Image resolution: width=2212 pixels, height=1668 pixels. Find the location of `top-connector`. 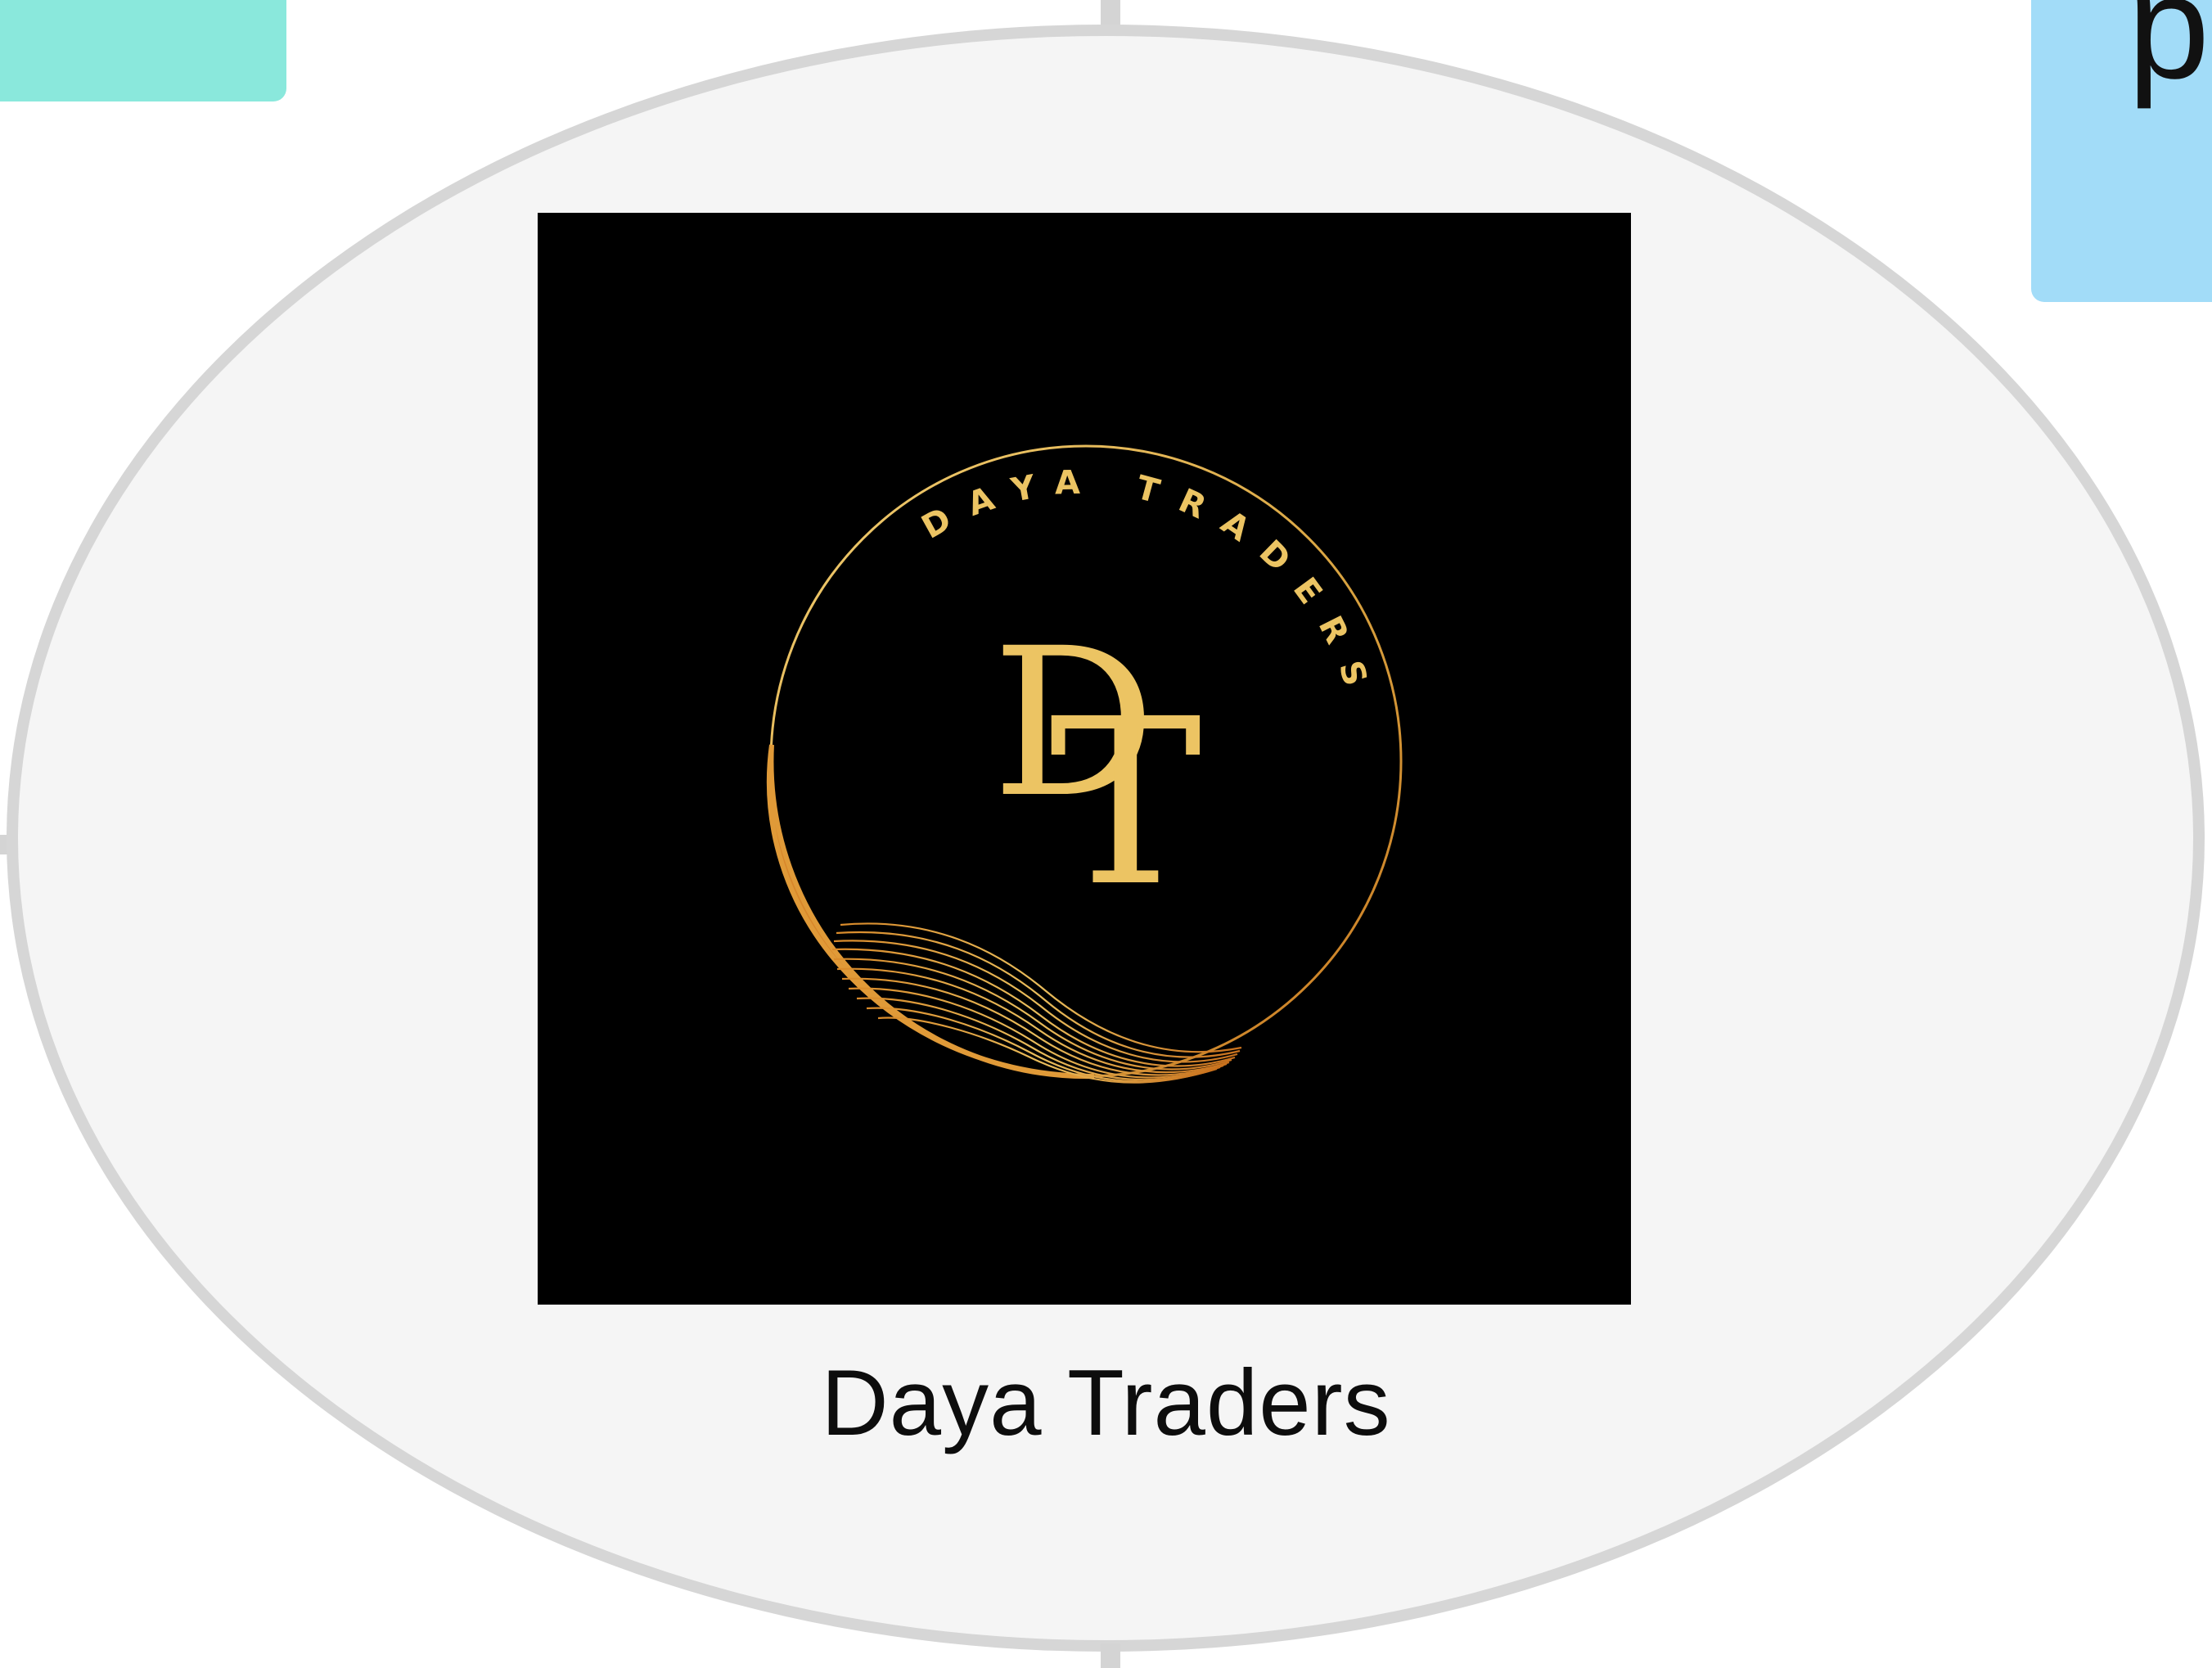

top-connector is located at coordinates (1110, 14).